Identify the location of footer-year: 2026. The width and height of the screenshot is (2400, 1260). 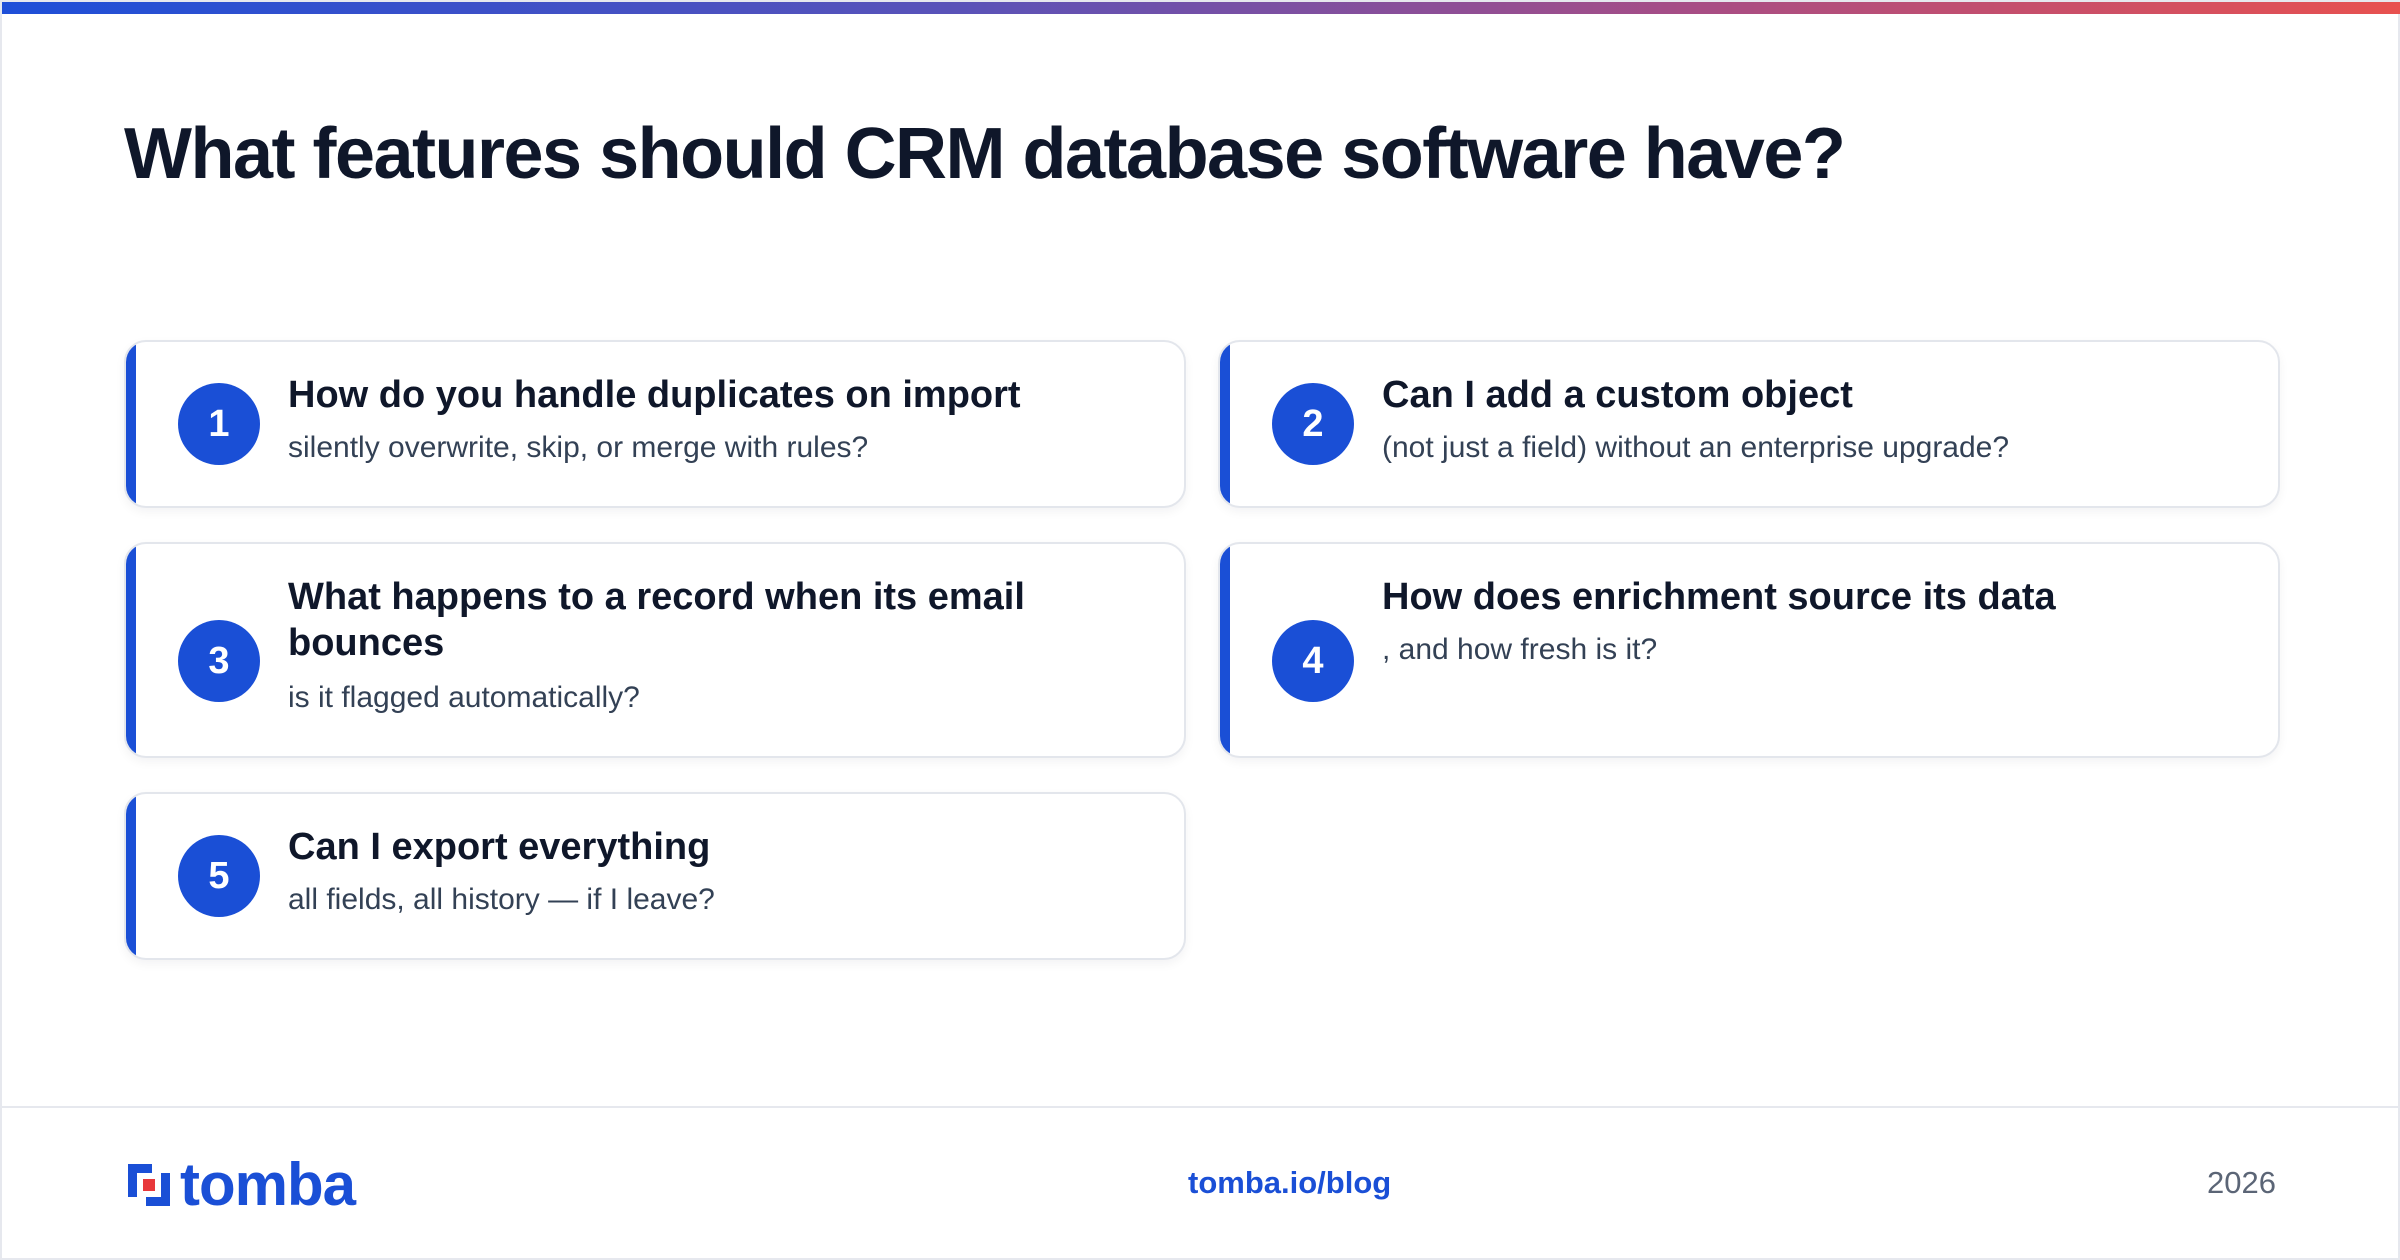
(2241, 1182).